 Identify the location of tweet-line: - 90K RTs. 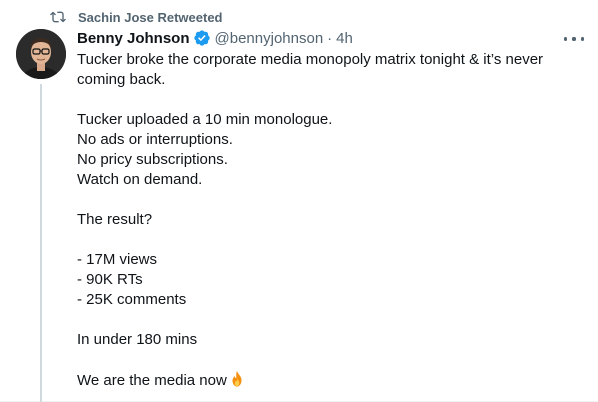
(110, 279).